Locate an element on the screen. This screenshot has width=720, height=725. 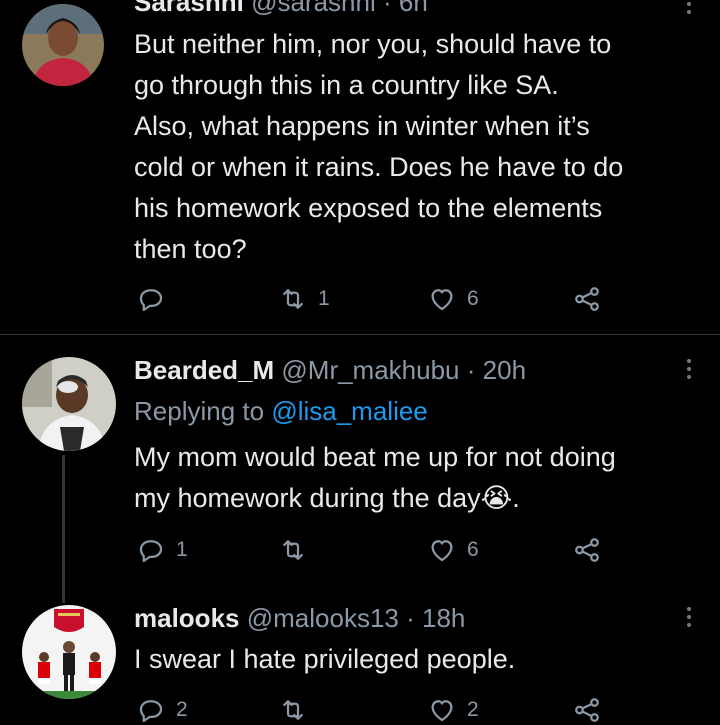
replying-to-label: Replying to is located at coordinates (199, 411).